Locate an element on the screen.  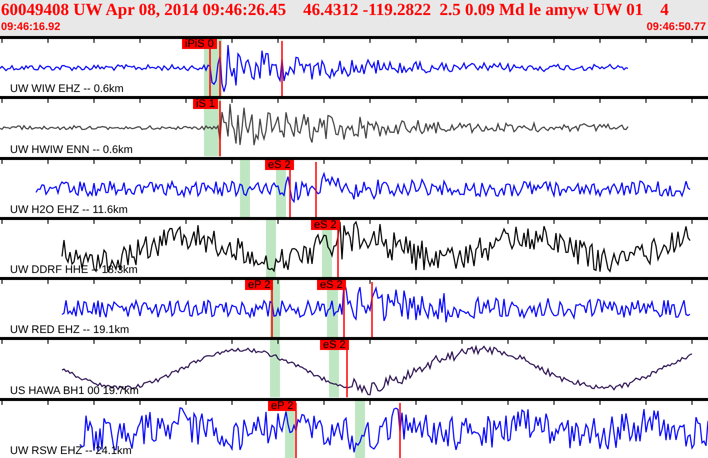
station-label: UW H2O EHZ -- 11.6km is located at coordinates (69, 210).